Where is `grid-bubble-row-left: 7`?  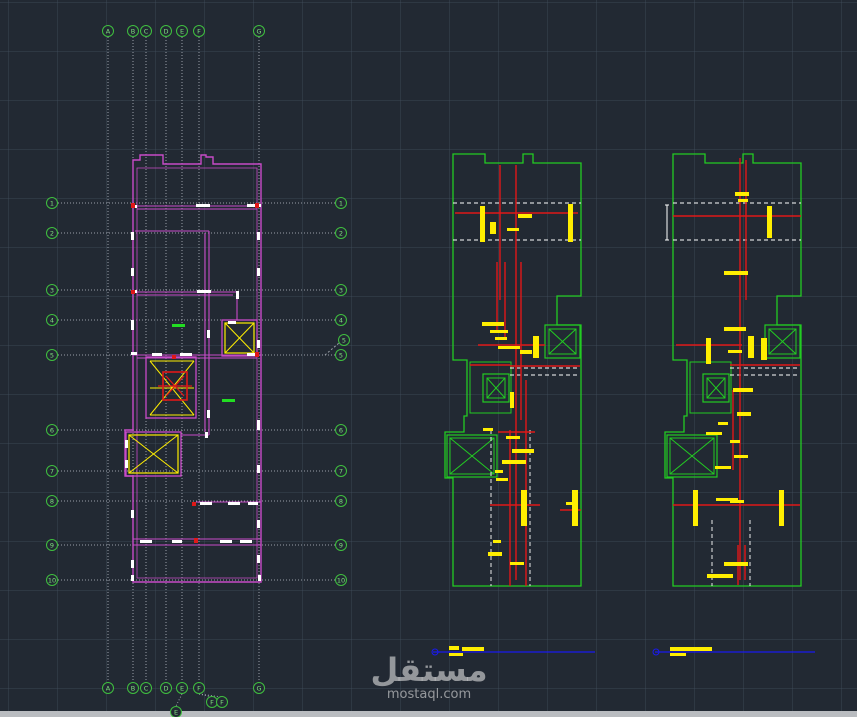 grid-bubble-row-left: 7 is located at coordinates (52, 471).